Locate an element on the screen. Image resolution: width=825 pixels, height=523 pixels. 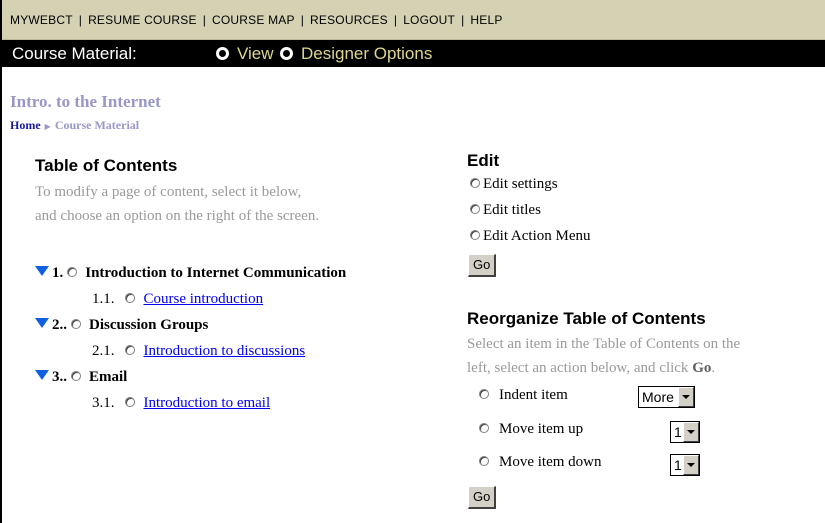
toc-item-3: 3.. Email is located at coordinates (81, 377).